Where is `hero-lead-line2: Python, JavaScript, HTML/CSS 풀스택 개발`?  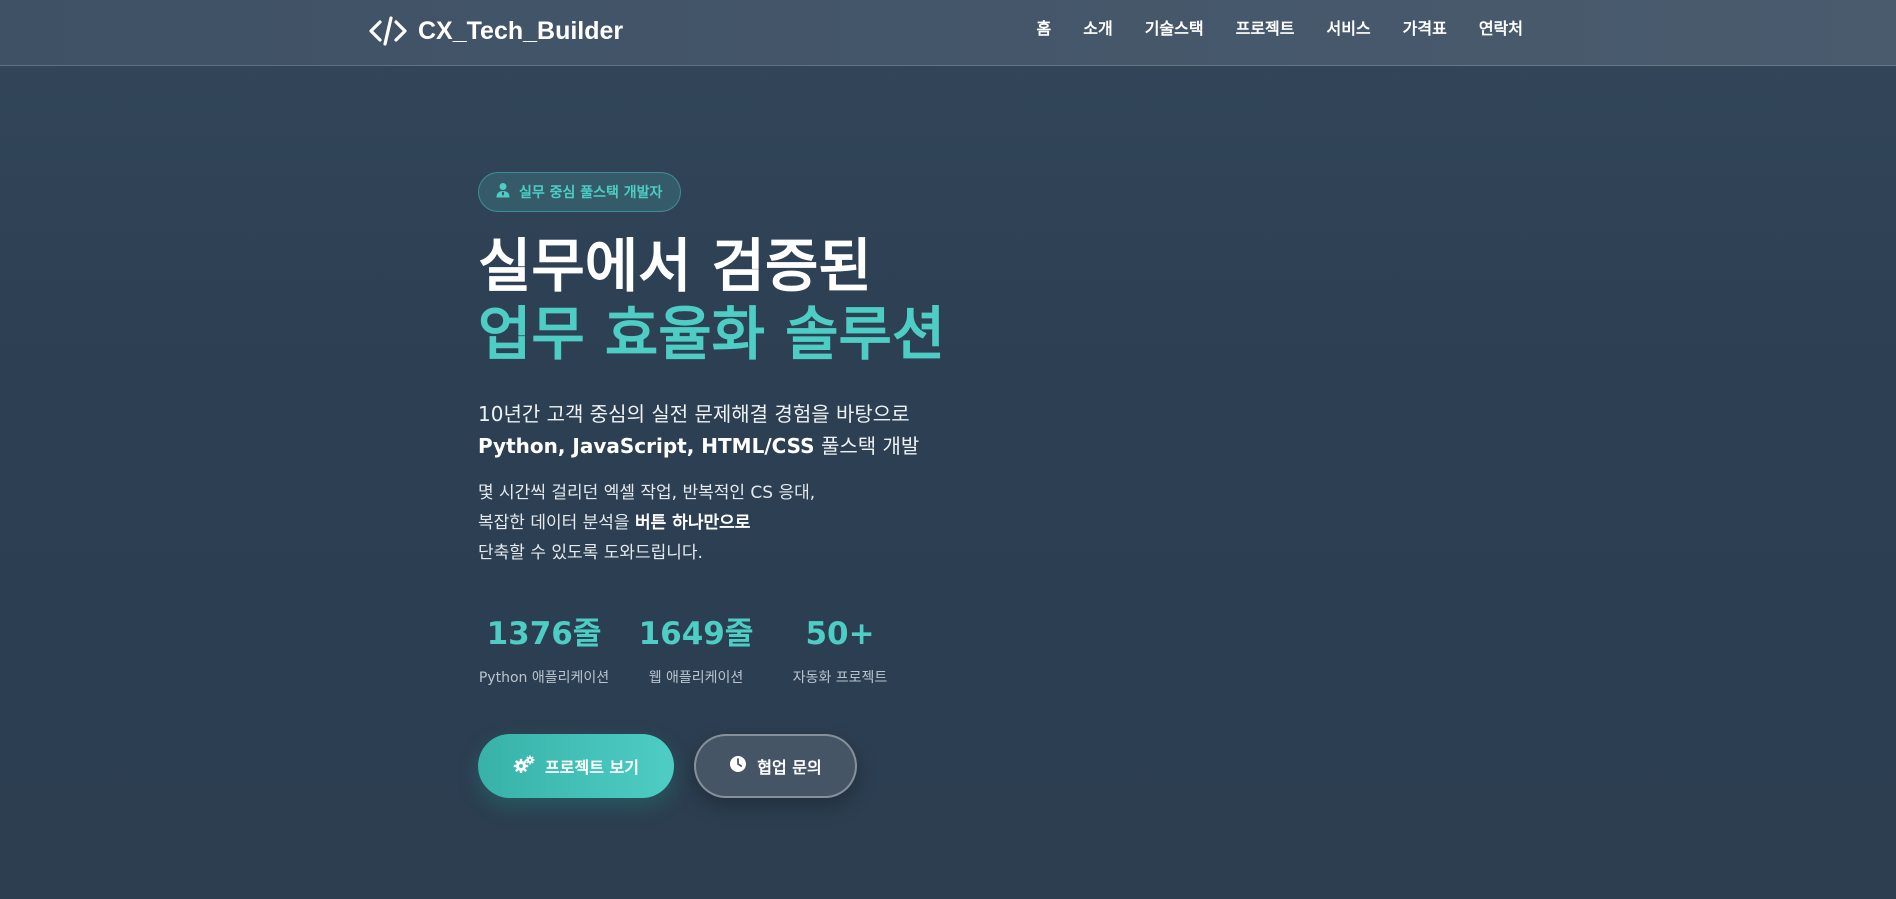 hero-lead-line2: Python, JavaScript, HTML/CSS 풀스택 개발 is located at coordinates (778, 446).